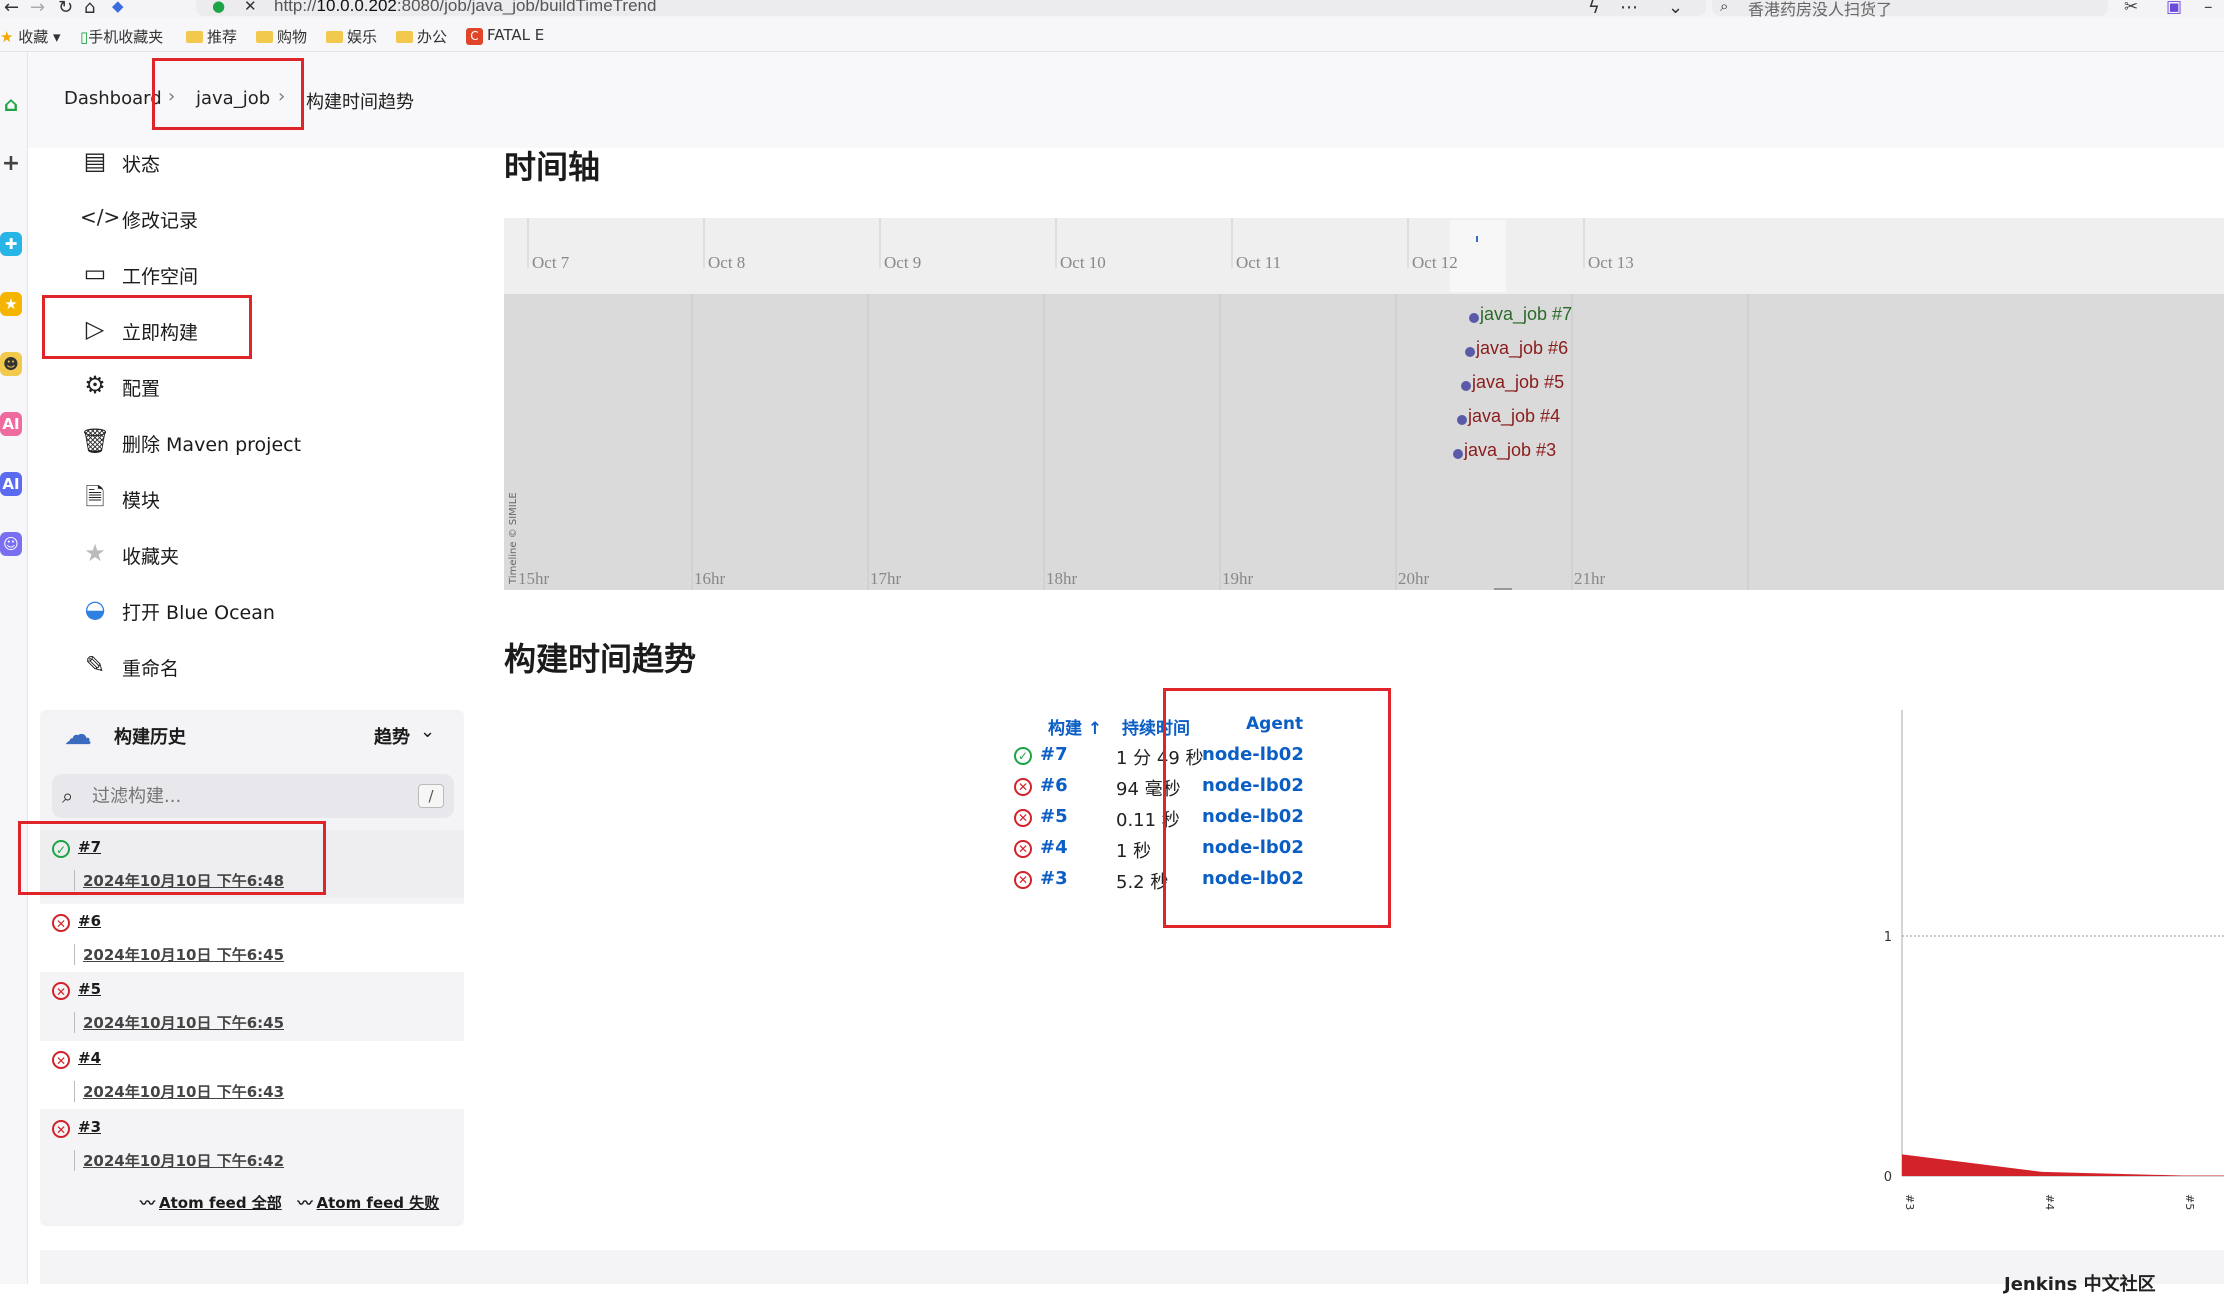  What do you see at coordinates (1611, 262) in the screenshot?
I see `day-label: Oct 13` at bounding box center [1611, 262].